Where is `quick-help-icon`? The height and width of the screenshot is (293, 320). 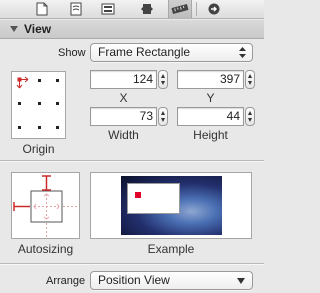
quick-help-icon is located at coordinates (76, 9).